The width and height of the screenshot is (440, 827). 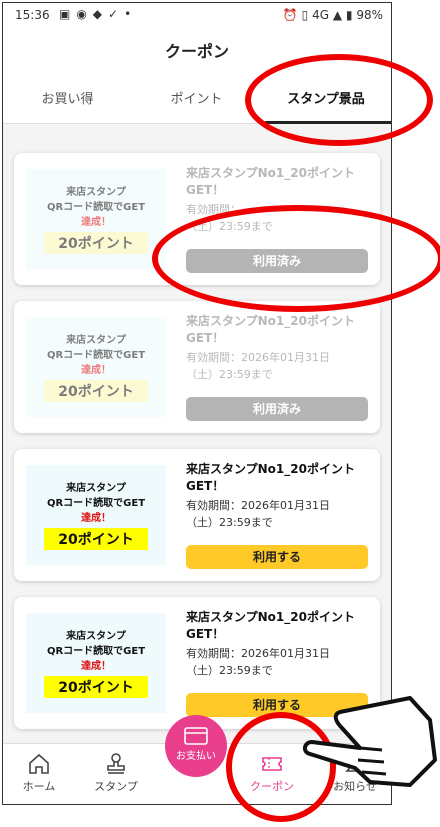 What do you see at coordinates (67, 100) in the screenshot?
I see `tab-deals: お買い得` at bounding box center [67, 100].